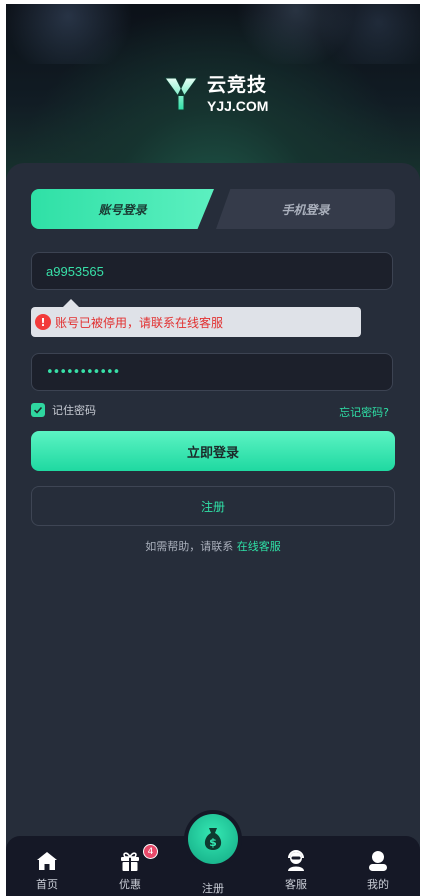 Image resolution: width=431 pixels, height=896 pixels. I want to click on register-fab: $, so click(213, 839).